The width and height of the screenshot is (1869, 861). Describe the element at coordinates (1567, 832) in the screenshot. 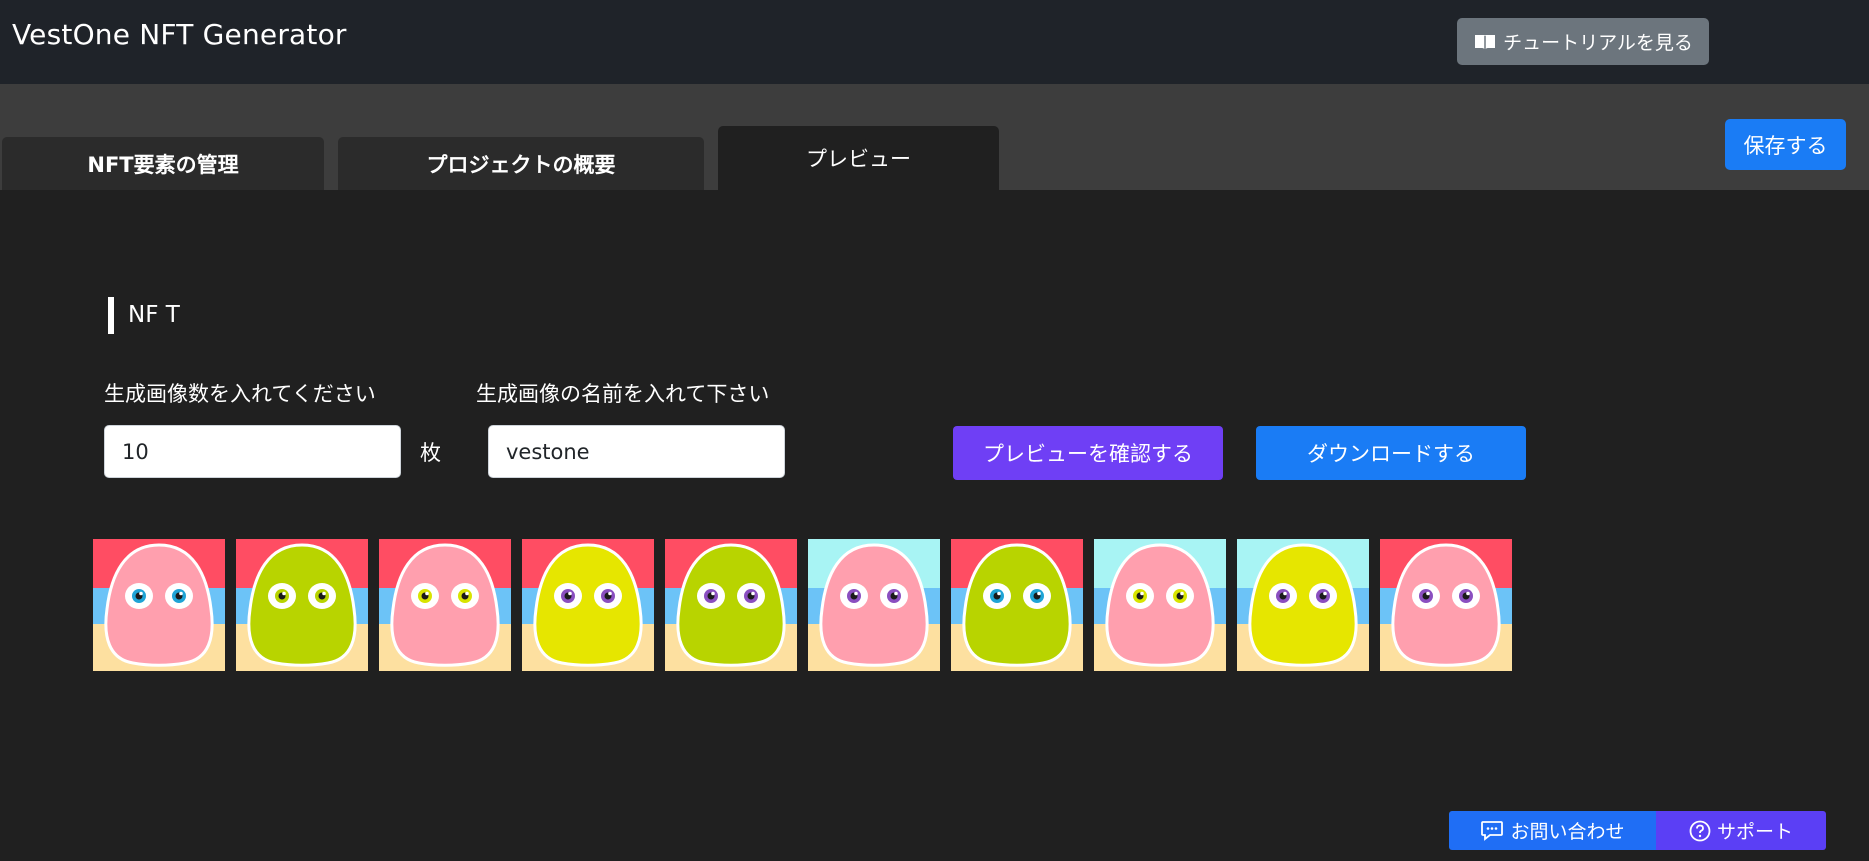

I see `contact-label: お問い合わせ` at that location.